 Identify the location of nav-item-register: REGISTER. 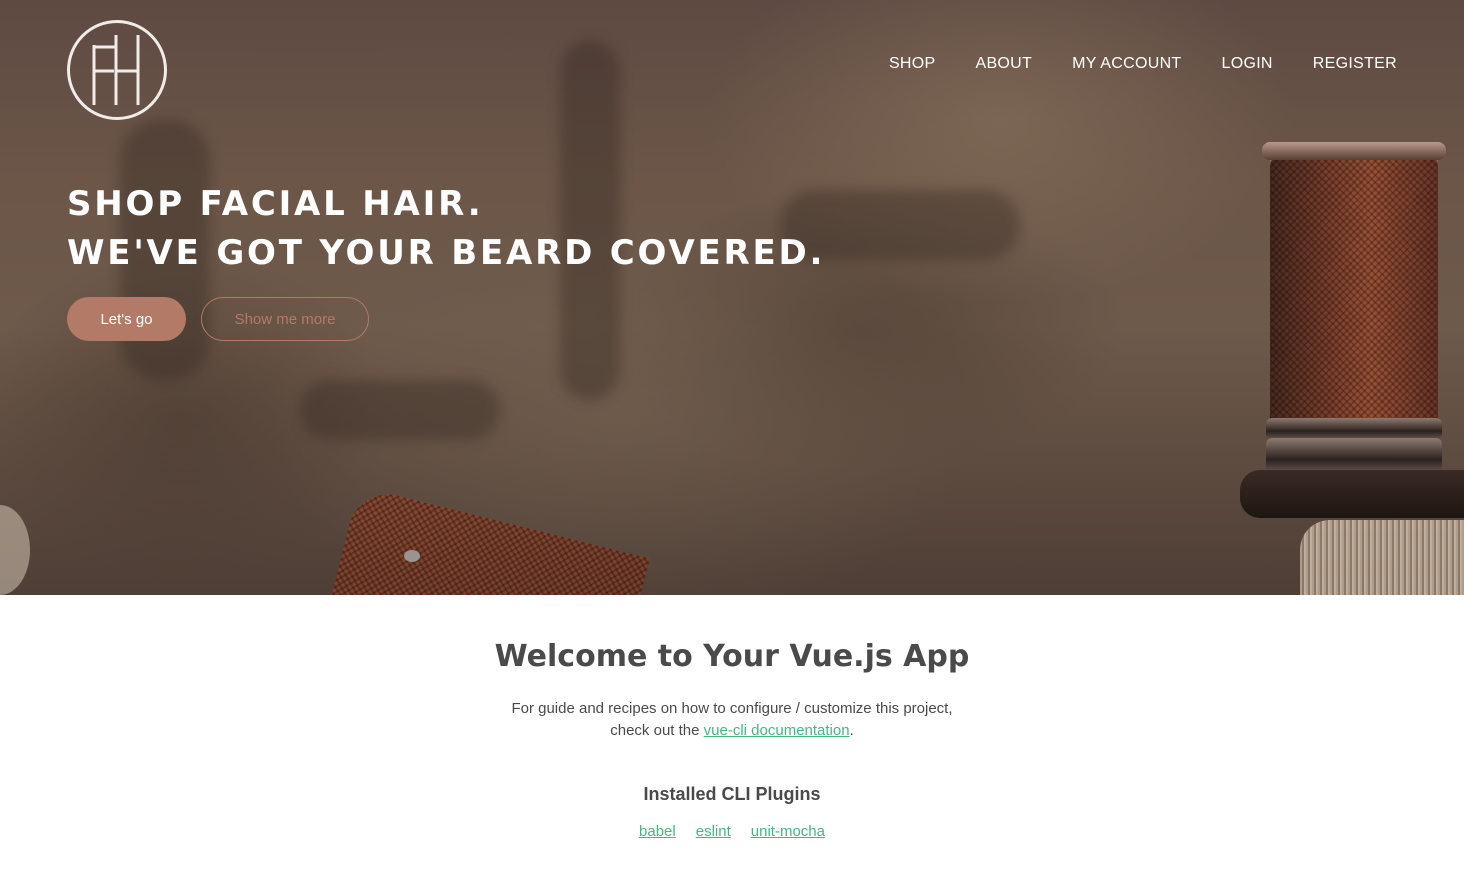
(1355, 64).